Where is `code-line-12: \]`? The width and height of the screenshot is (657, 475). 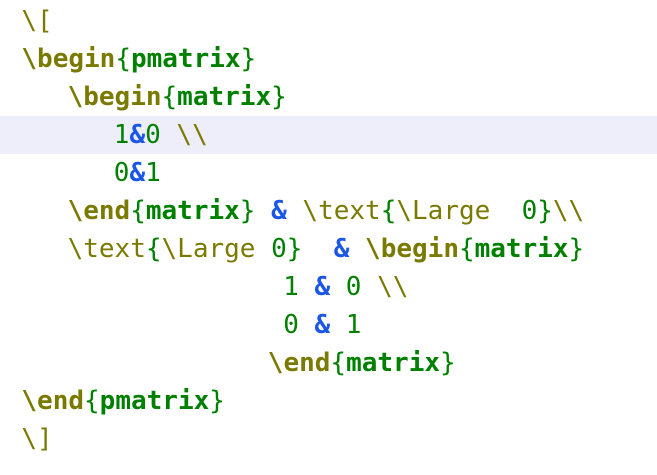 code-line-12: \] is located at coordinates (328, 439).